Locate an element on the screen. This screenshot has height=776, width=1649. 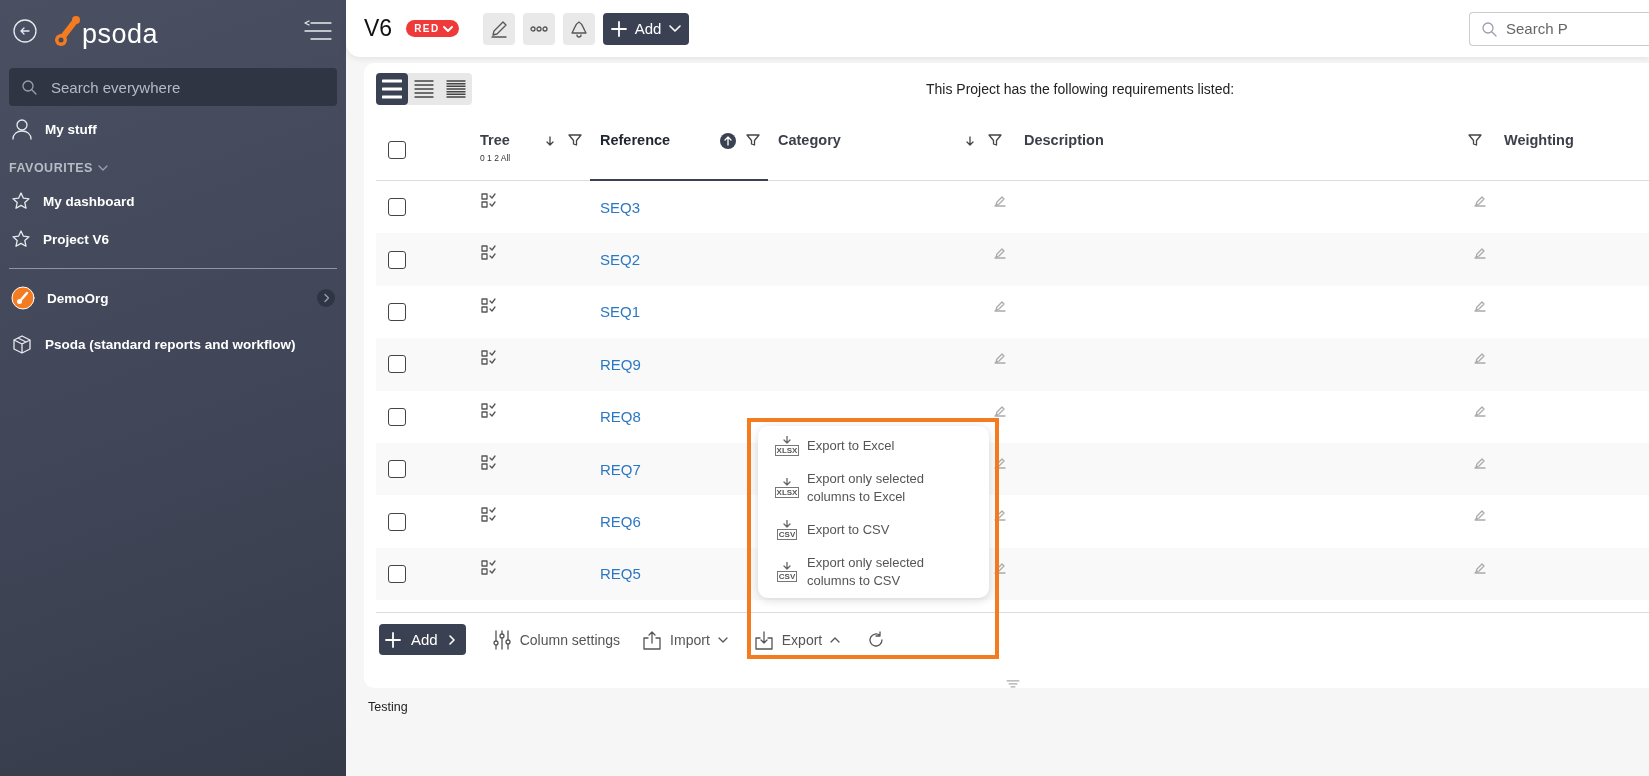
favourites-toggle: FAVOURITES is located at coordinates (173, 165).